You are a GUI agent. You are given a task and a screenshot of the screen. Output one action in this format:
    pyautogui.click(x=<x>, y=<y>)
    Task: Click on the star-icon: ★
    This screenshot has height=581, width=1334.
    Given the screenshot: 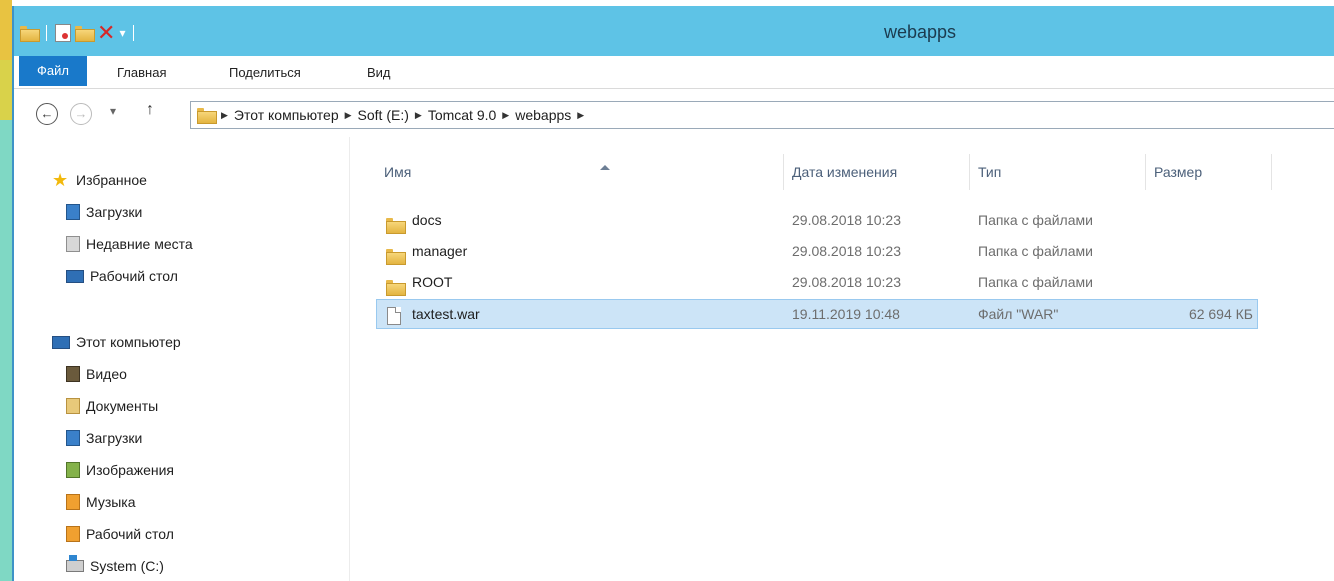 What is the action you would take?
    pyautogui.click(x=60, y=180)
    